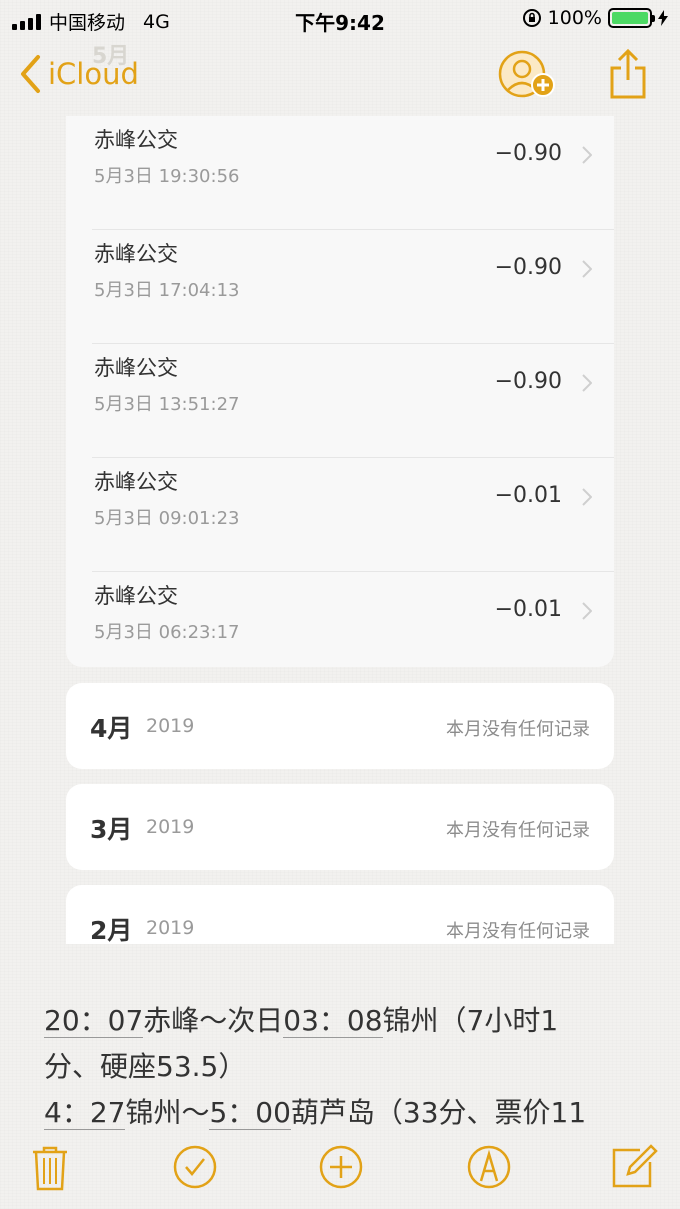  What do you see at coordinates (111, 930) in the screenshot?
I see `month-label: 2月` at bounding box center [111, 930].